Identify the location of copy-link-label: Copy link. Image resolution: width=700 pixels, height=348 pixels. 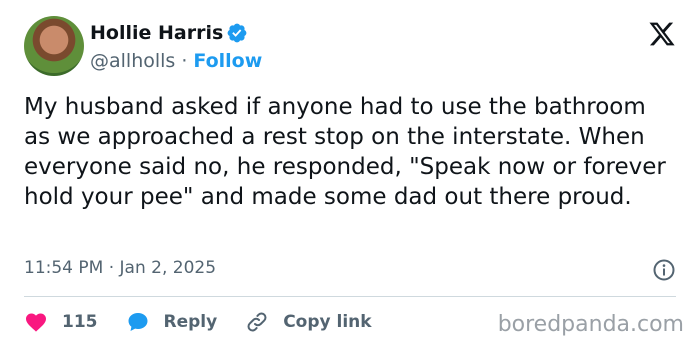
(327, 322).